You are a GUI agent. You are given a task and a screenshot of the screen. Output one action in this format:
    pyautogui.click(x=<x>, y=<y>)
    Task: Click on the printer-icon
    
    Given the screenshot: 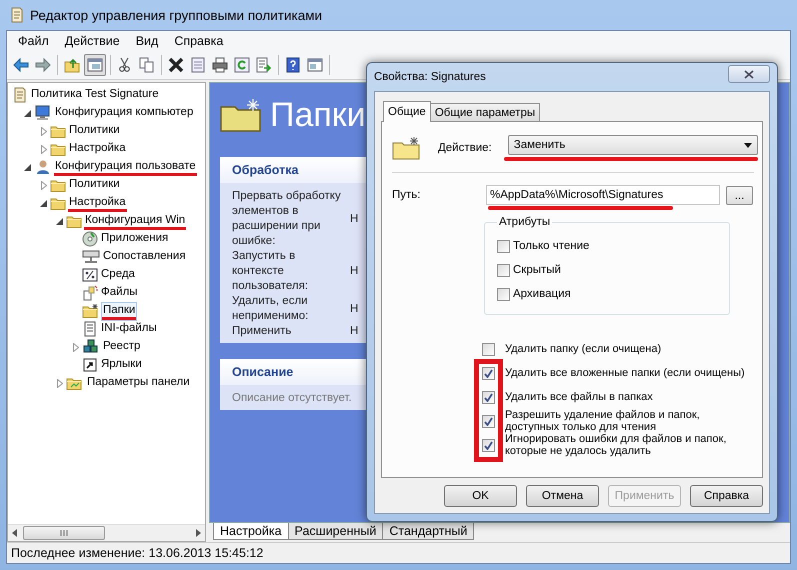 What is the action you would take?
    pyautogui.click(x=220, y=65)
    